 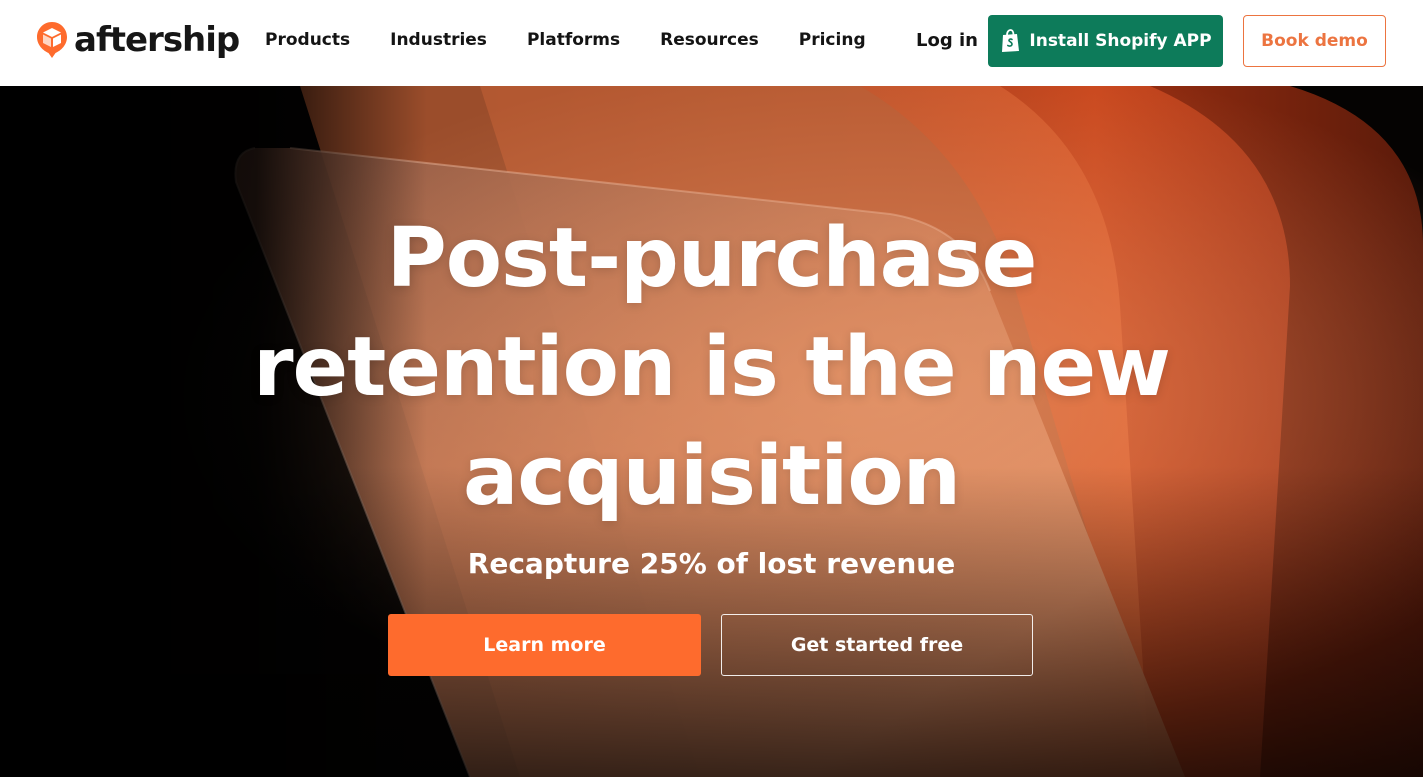 What do you see at coordinates (709, 40) in the screenshot?
I see `nav-resources: Resources` at bounding box center [709, 40].